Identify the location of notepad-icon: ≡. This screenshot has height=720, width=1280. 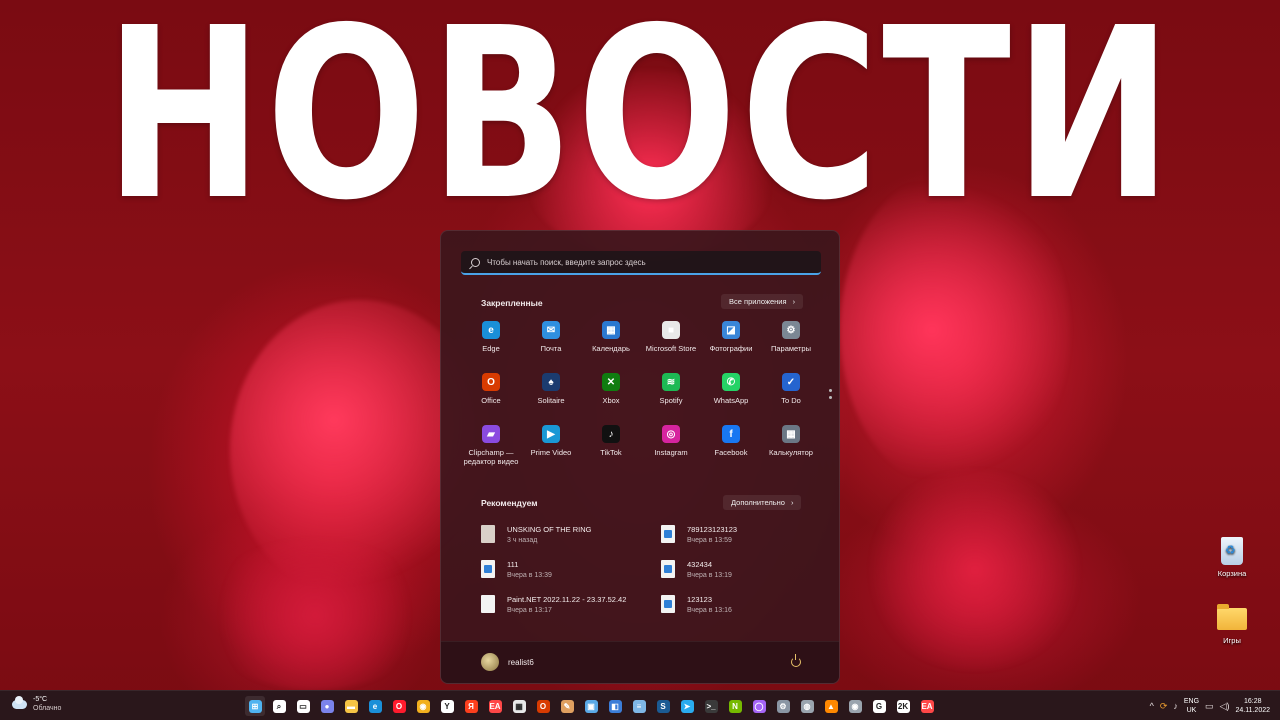
(639, 706).